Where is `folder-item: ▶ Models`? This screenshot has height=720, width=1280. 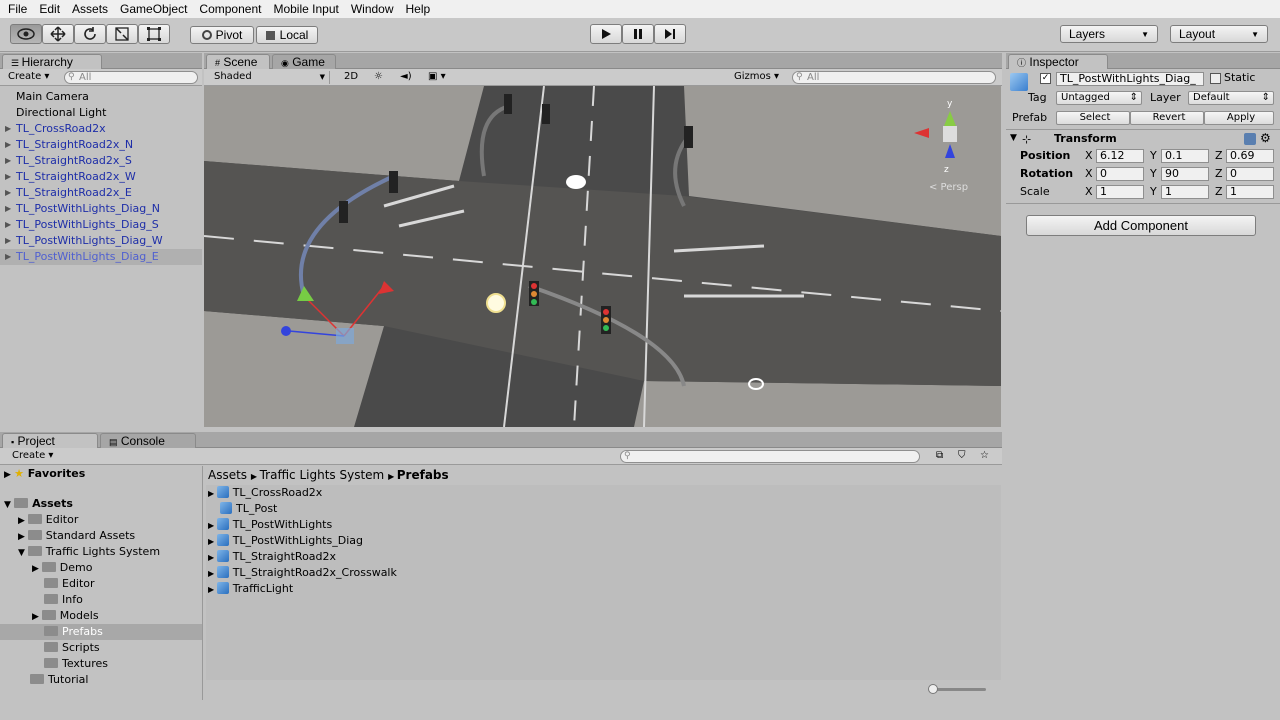 folder-item: ▶ Models is located at coordinates (65, 616).